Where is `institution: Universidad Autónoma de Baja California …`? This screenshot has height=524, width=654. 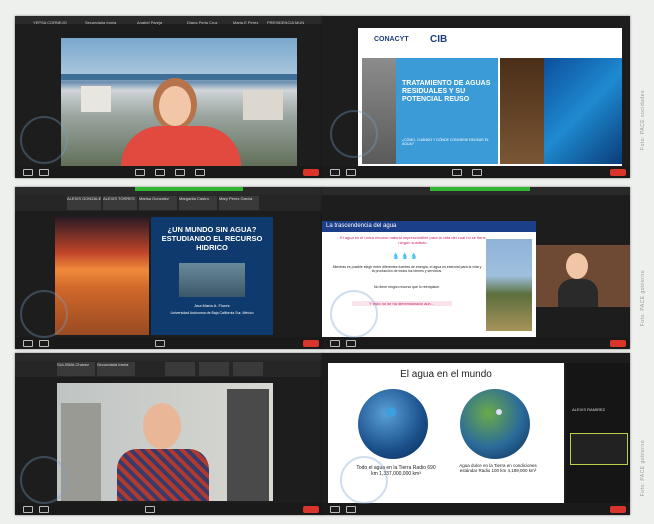 institution: Universidad Autónoma de Baja California … is located at coordinates (212, 313).